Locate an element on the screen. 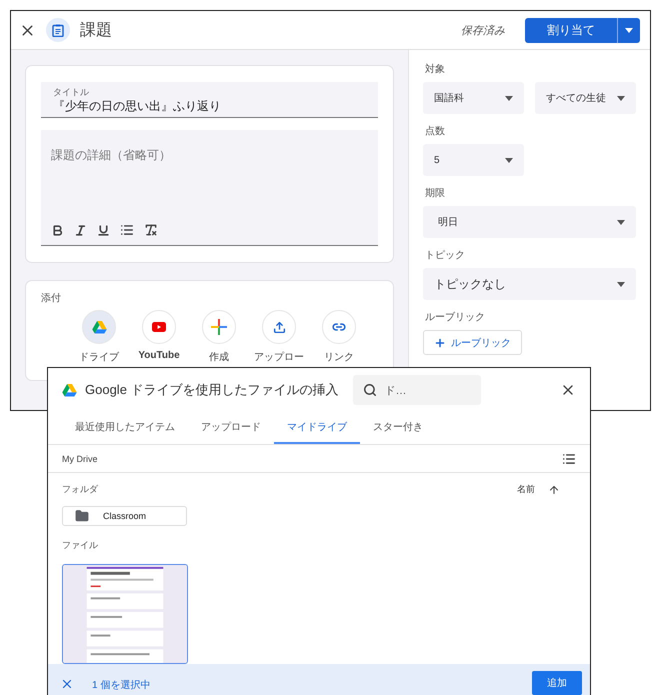 The height and width of the screenshot is (695, 655). dialog-title: Google ドライブを使用したファイルの挿入 is located at coordinates (212, 390).